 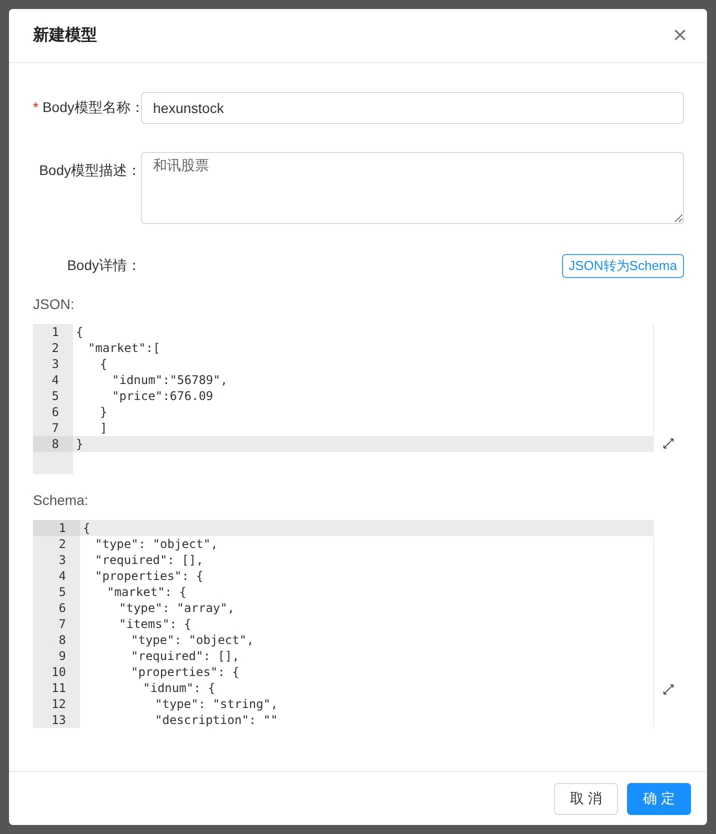 I want to click on convert-button: JSON转为Schema, so click(x=623, y=266).